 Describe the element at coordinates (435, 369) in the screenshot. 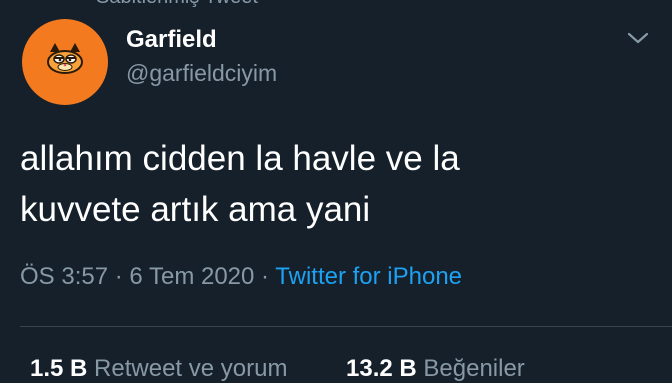

I see `likes-stat: 13.2 B Beğeniler` at that location.